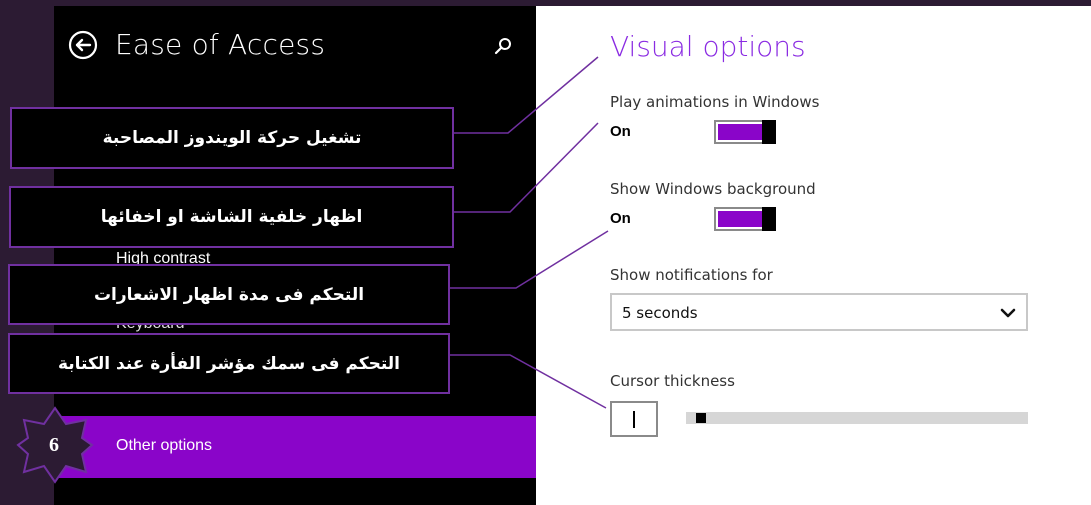 The width and height of the screenshot is (1091, 505). What do you see at coordinates (713, 189) in the screenshot?
I see `background-label: Show Windows background` at bounding box center [713, 189].